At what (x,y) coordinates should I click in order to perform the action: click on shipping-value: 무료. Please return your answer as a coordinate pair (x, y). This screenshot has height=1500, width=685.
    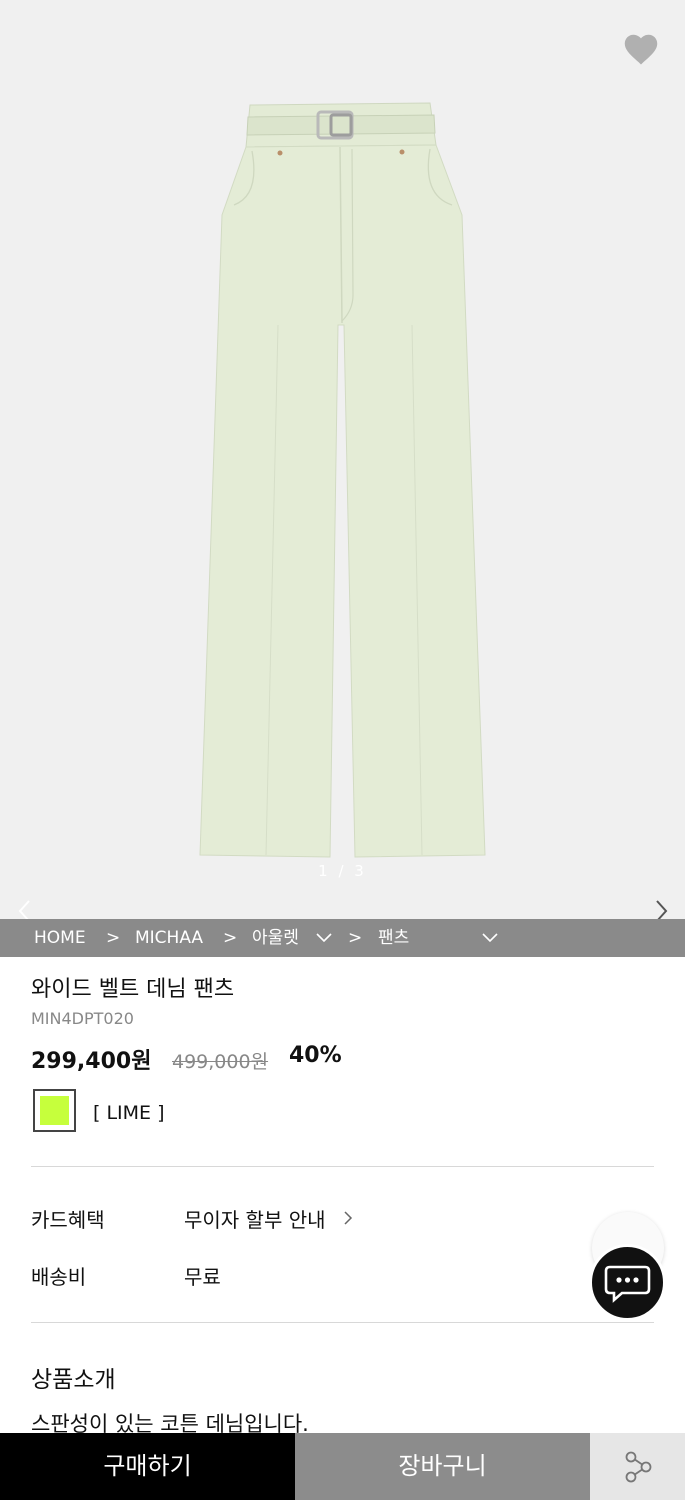
    Looking at the image, I should click on (202, 1277).